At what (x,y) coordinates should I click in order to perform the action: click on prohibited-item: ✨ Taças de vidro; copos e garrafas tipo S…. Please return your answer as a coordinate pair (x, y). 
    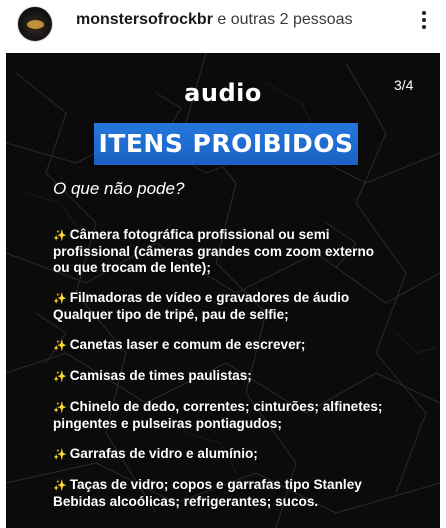
    Looking at the image, I should click on (243, 493).